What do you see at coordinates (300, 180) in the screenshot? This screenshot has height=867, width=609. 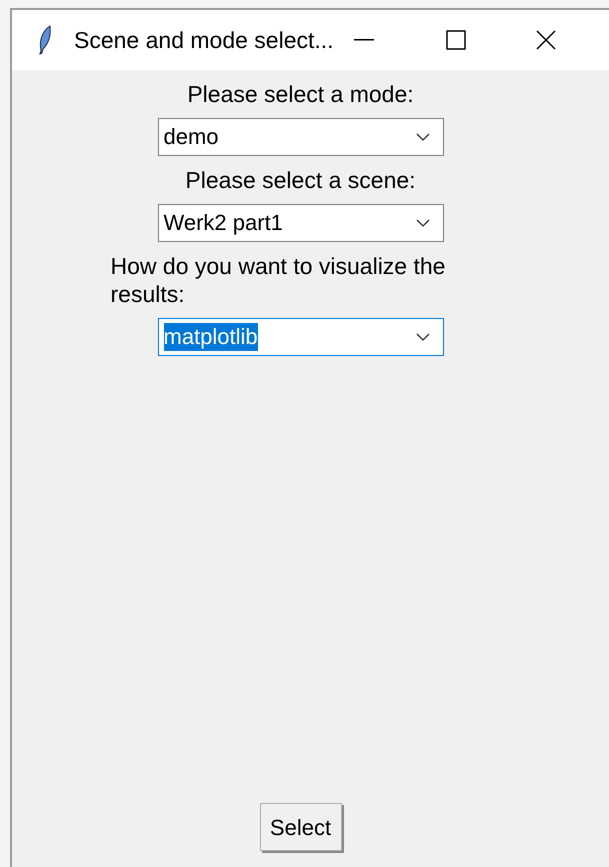 I see `field-label: Please select a scene:` at bounding box center [300, 180].